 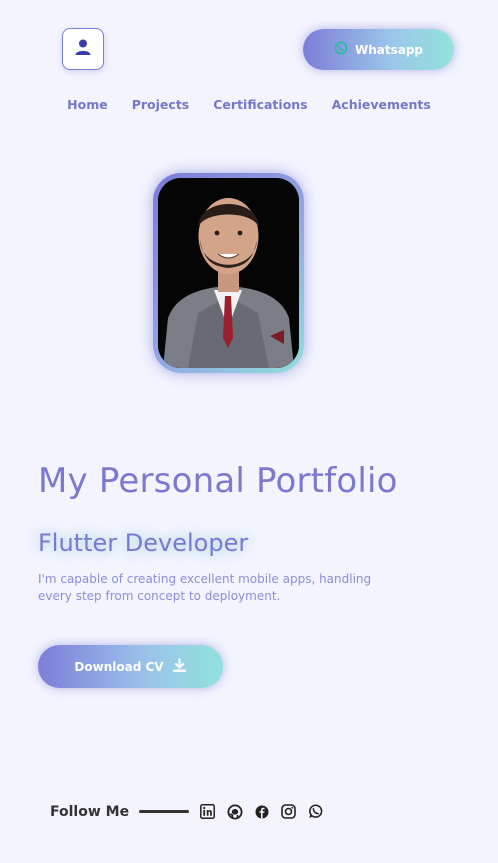 I want to click on follow-divider, so click(x=164, y=811).